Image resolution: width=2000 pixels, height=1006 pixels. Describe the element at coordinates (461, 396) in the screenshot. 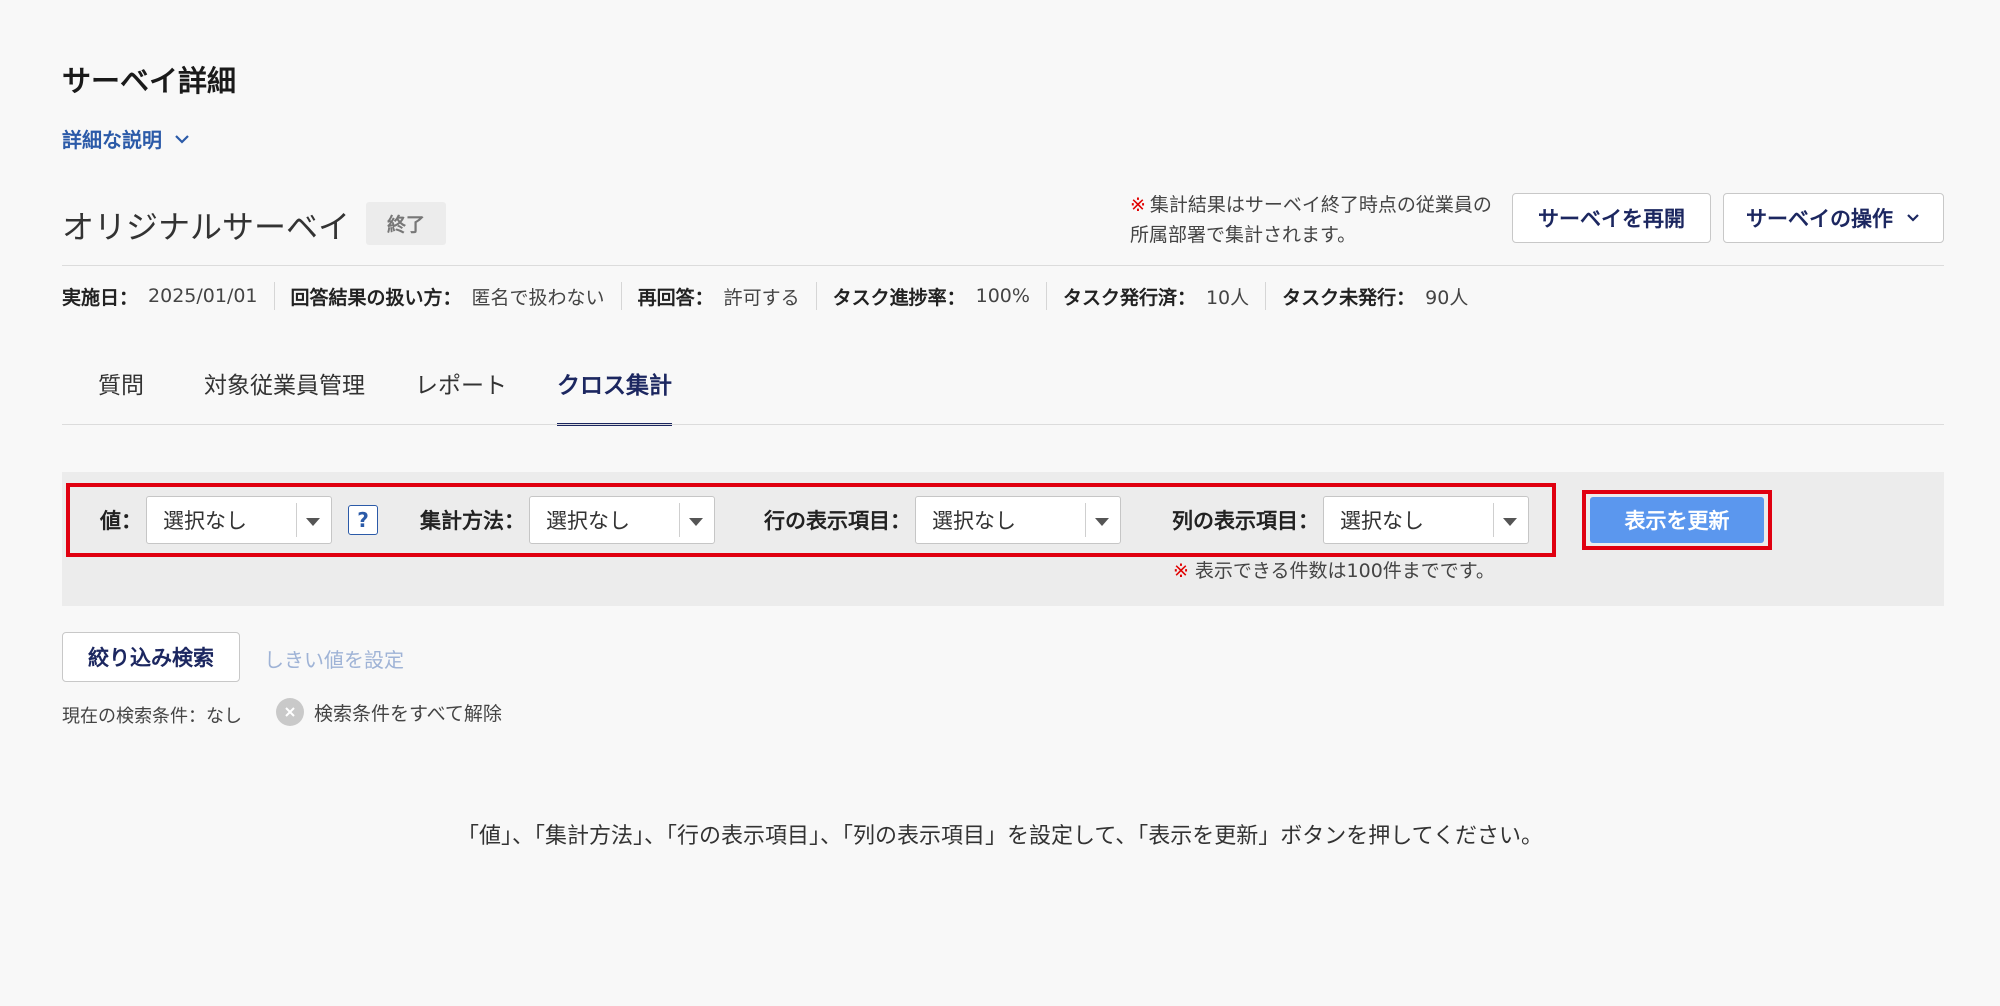

I see `tab-report: レポート` at that location.